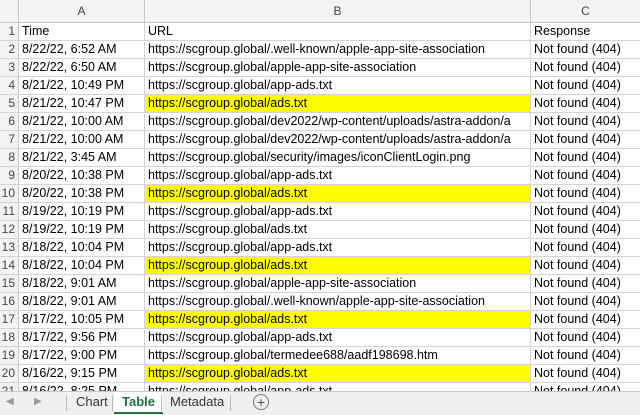  Describe the element at coordinates (9, 50) in the screenshot. I see `row-number: 2` at that location.